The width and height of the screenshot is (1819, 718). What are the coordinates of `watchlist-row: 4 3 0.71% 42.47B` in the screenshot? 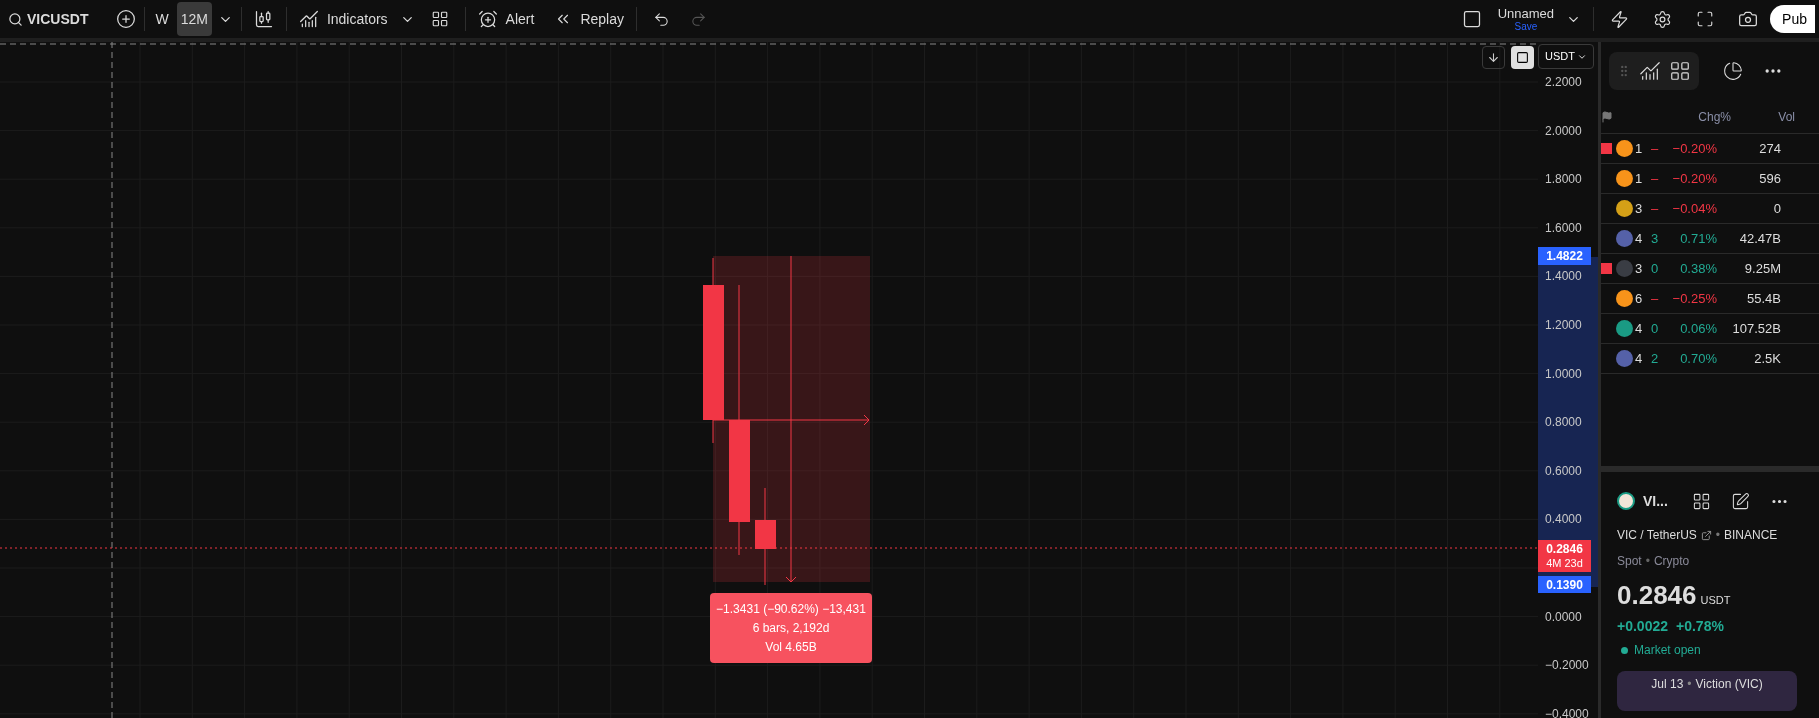 It's located at (1710, 239).